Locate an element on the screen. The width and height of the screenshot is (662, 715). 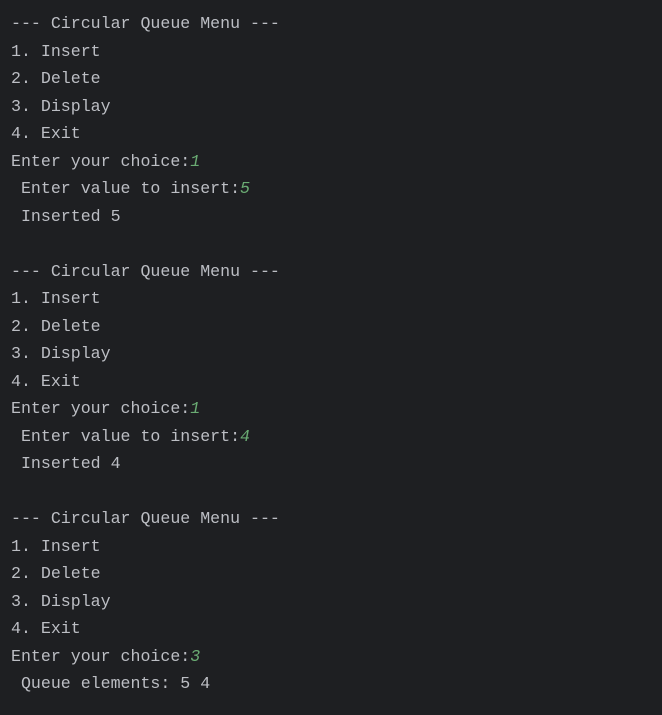
output-text: Inserted 5 is located at coordinates (66, 216).